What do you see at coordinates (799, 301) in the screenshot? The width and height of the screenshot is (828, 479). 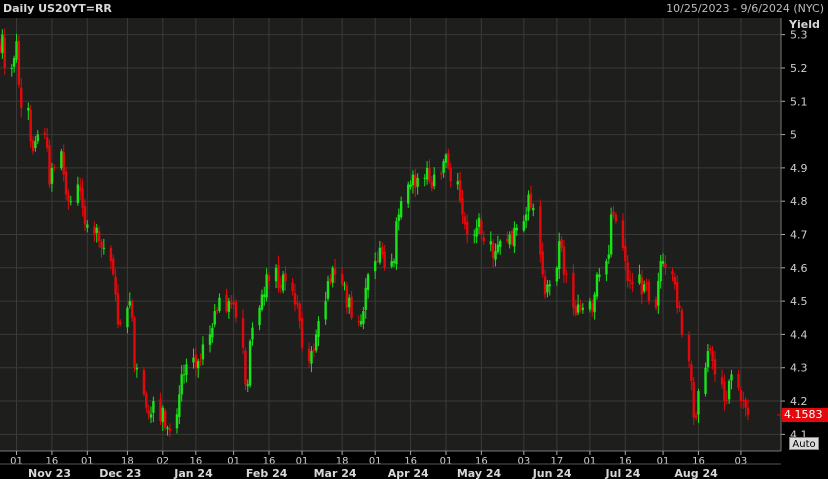 I see `y-tick-label: 4.5` at bounding box center [799, 301].